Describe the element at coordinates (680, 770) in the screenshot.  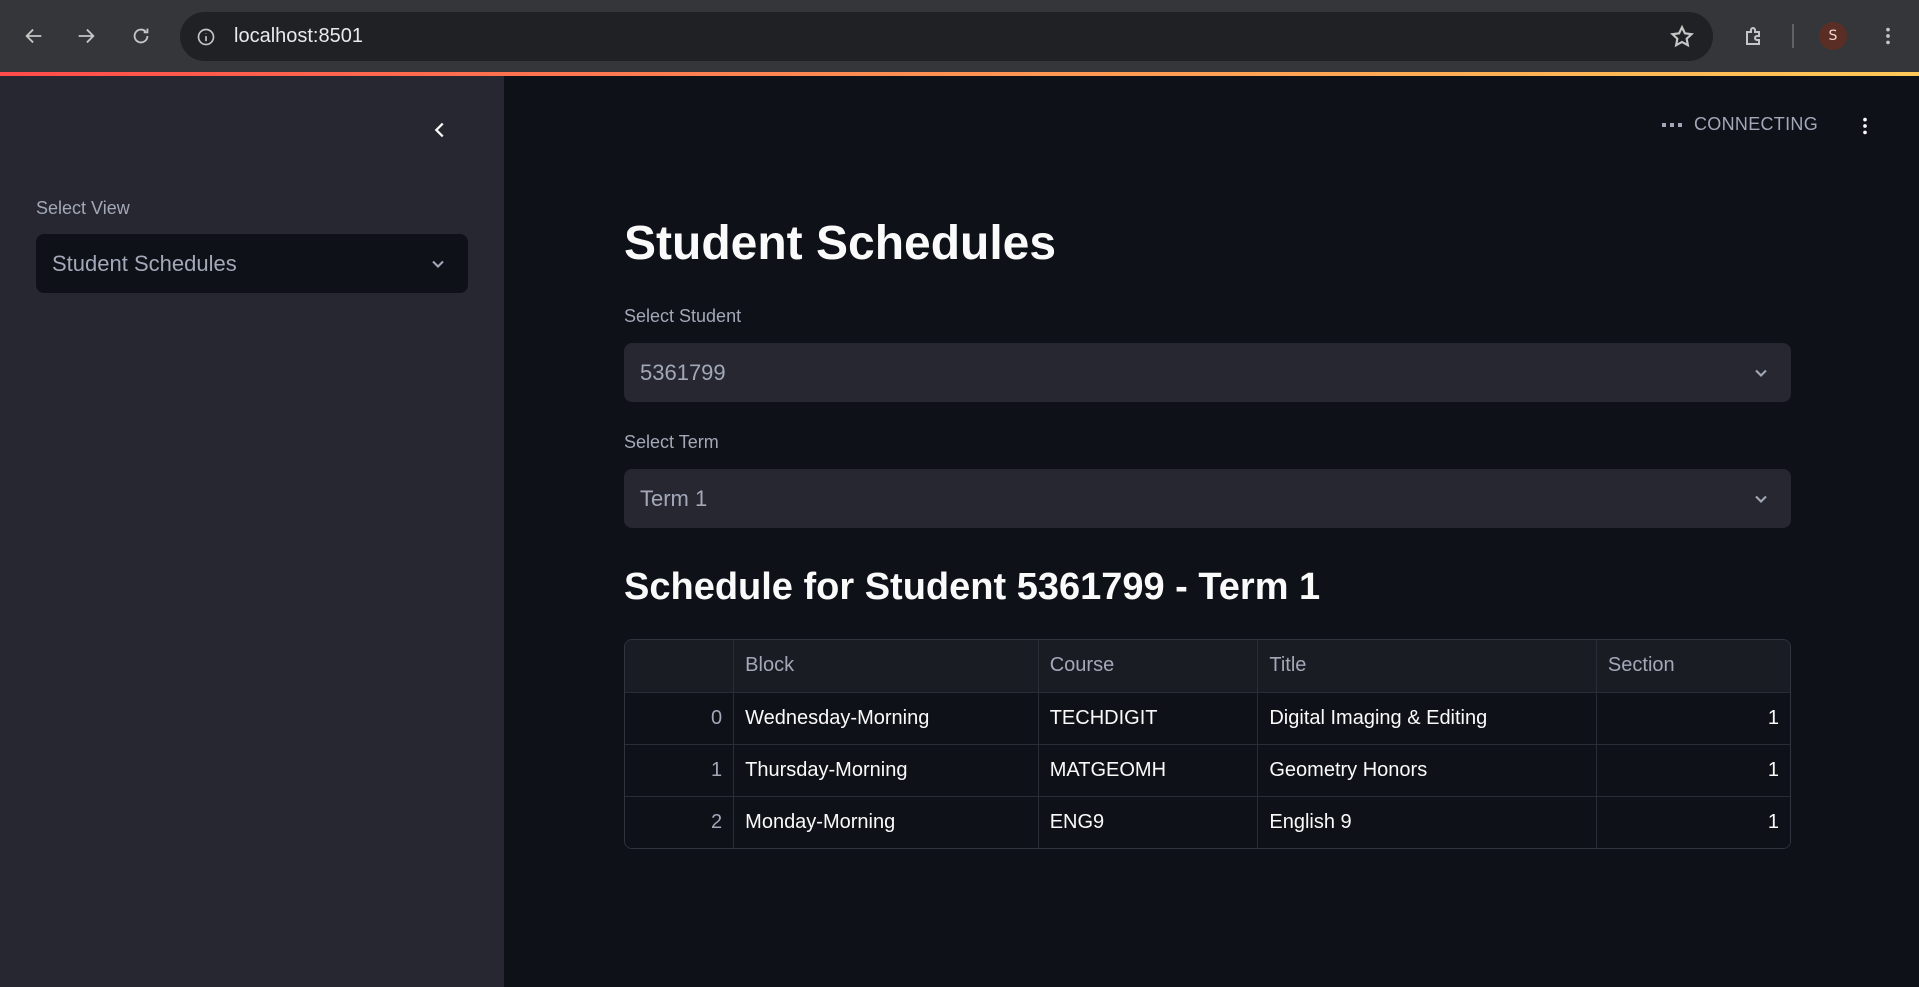
I see `row-index: 1` at that location.